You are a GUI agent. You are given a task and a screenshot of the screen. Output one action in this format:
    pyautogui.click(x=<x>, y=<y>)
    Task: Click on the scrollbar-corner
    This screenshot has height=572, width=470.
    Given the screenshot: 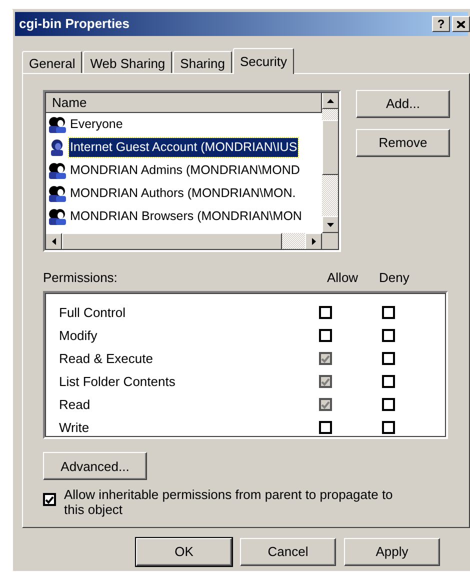 What is the action you would take?
    pyautogui.click(x=330, y=241)
    